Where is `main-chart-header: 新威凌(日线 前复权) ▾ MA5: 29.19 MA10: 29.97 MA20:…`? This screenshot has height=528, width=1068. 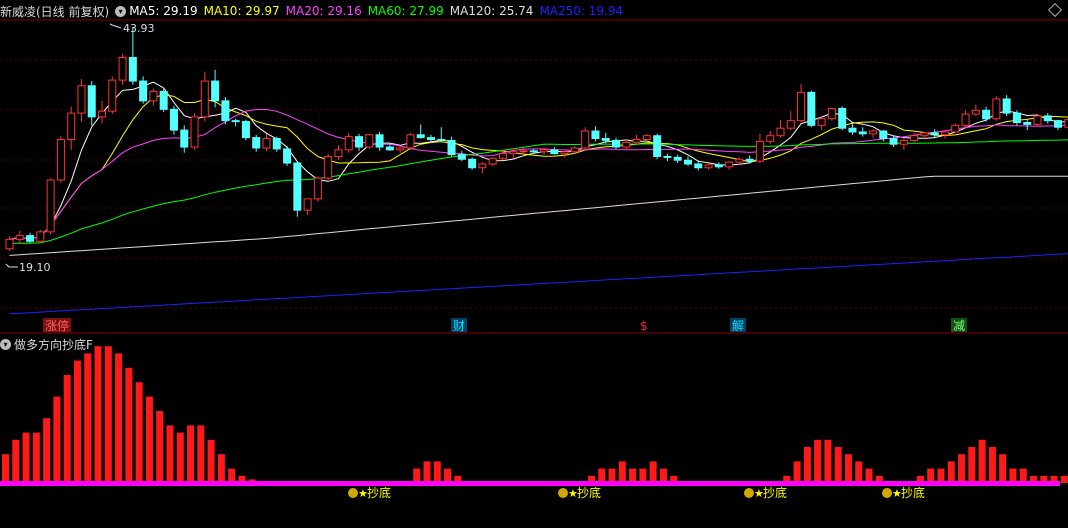 main-chart-header: 新威凌(日线 前复权) ▾ MA5: 29.19 MA10: 29.97 MA20:… is located at coordinates (314, 11).